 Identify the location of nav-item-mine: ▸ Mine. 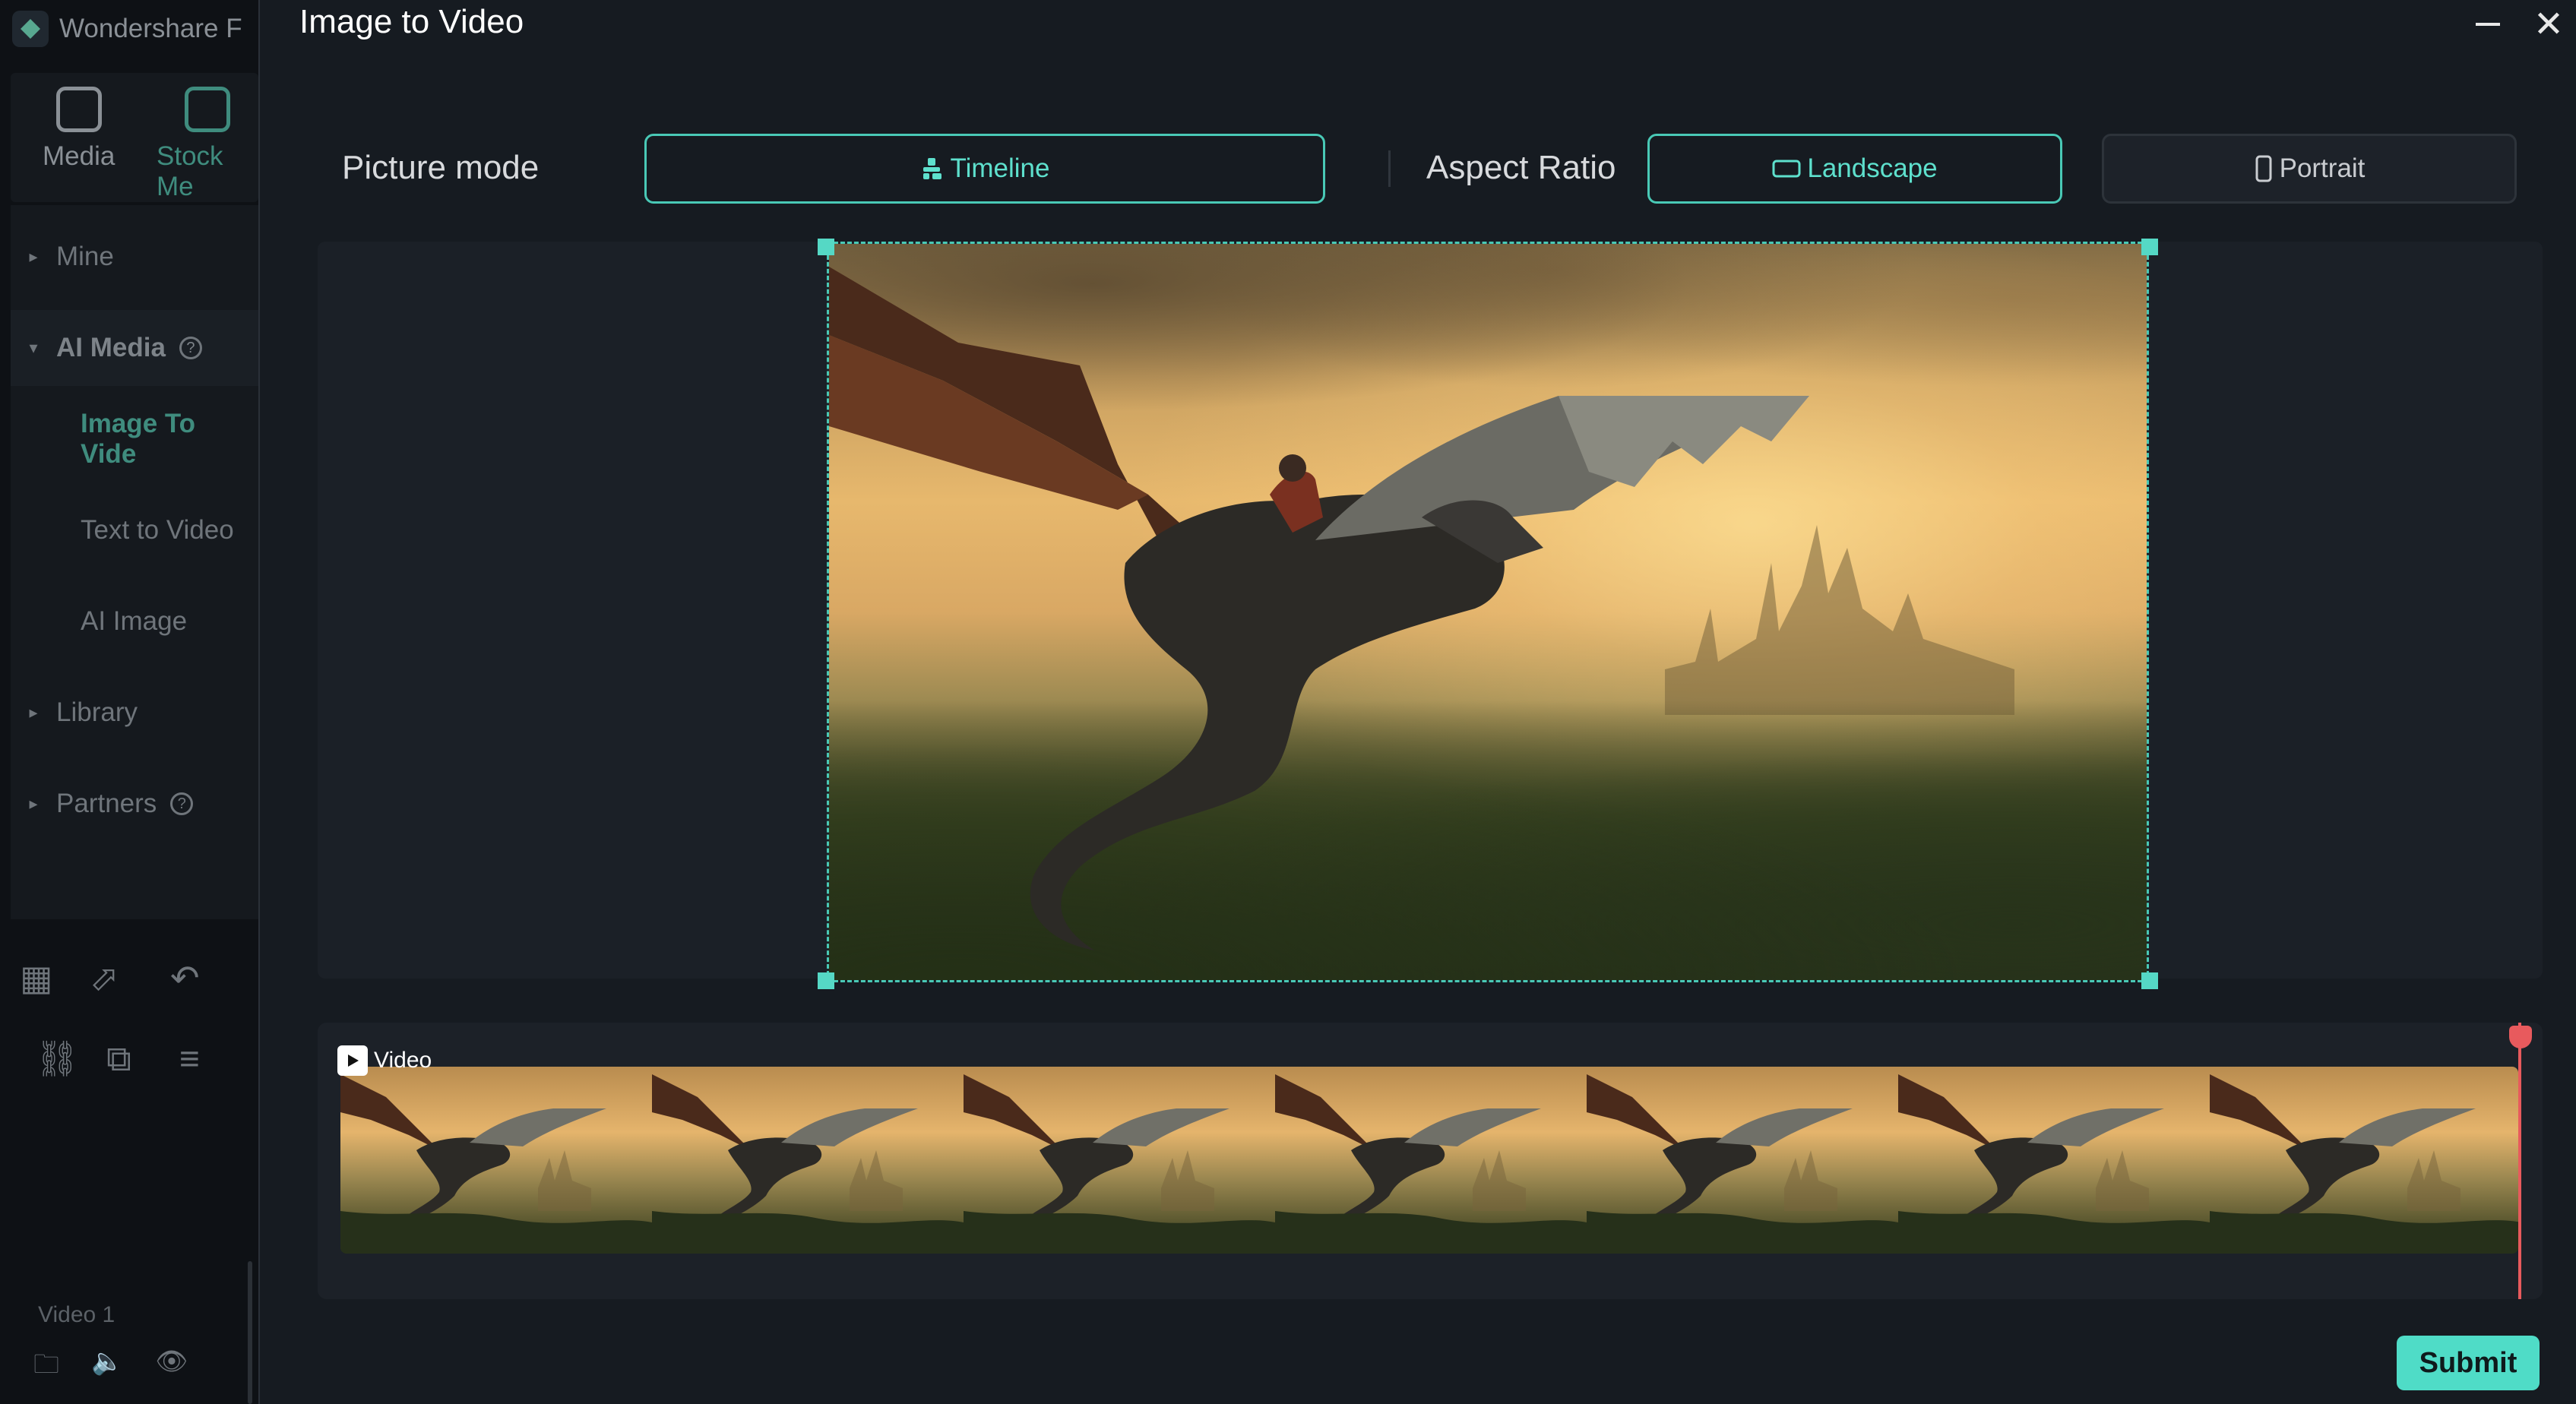
(134, 257).